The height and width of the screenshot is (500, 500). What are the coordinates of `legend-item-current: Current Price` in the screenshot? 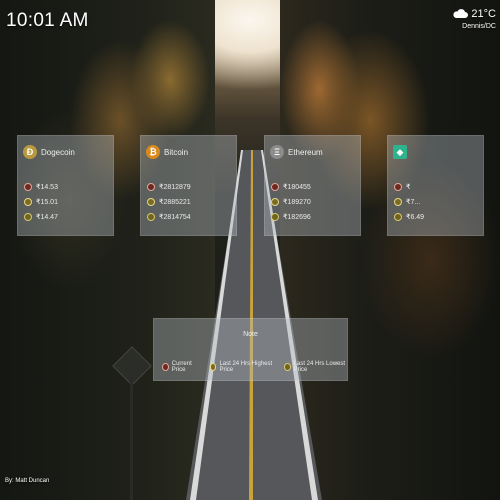 It's located at (181, 367).